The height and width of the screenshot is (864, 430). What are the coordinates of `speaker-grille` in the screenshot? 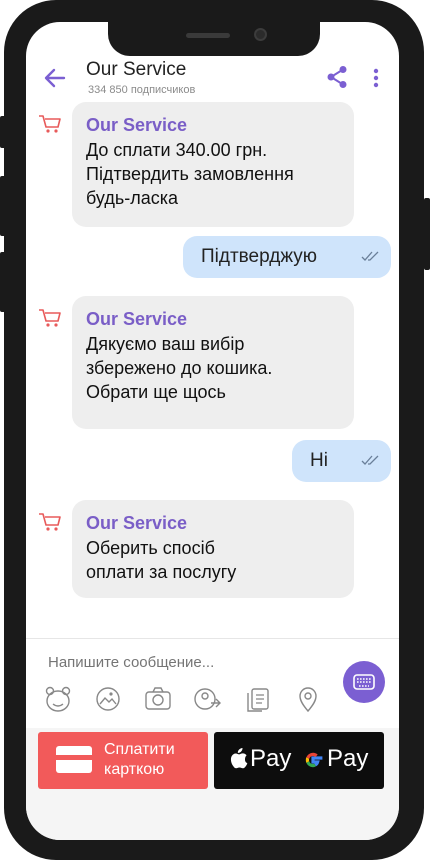 It's located at (208, 35).